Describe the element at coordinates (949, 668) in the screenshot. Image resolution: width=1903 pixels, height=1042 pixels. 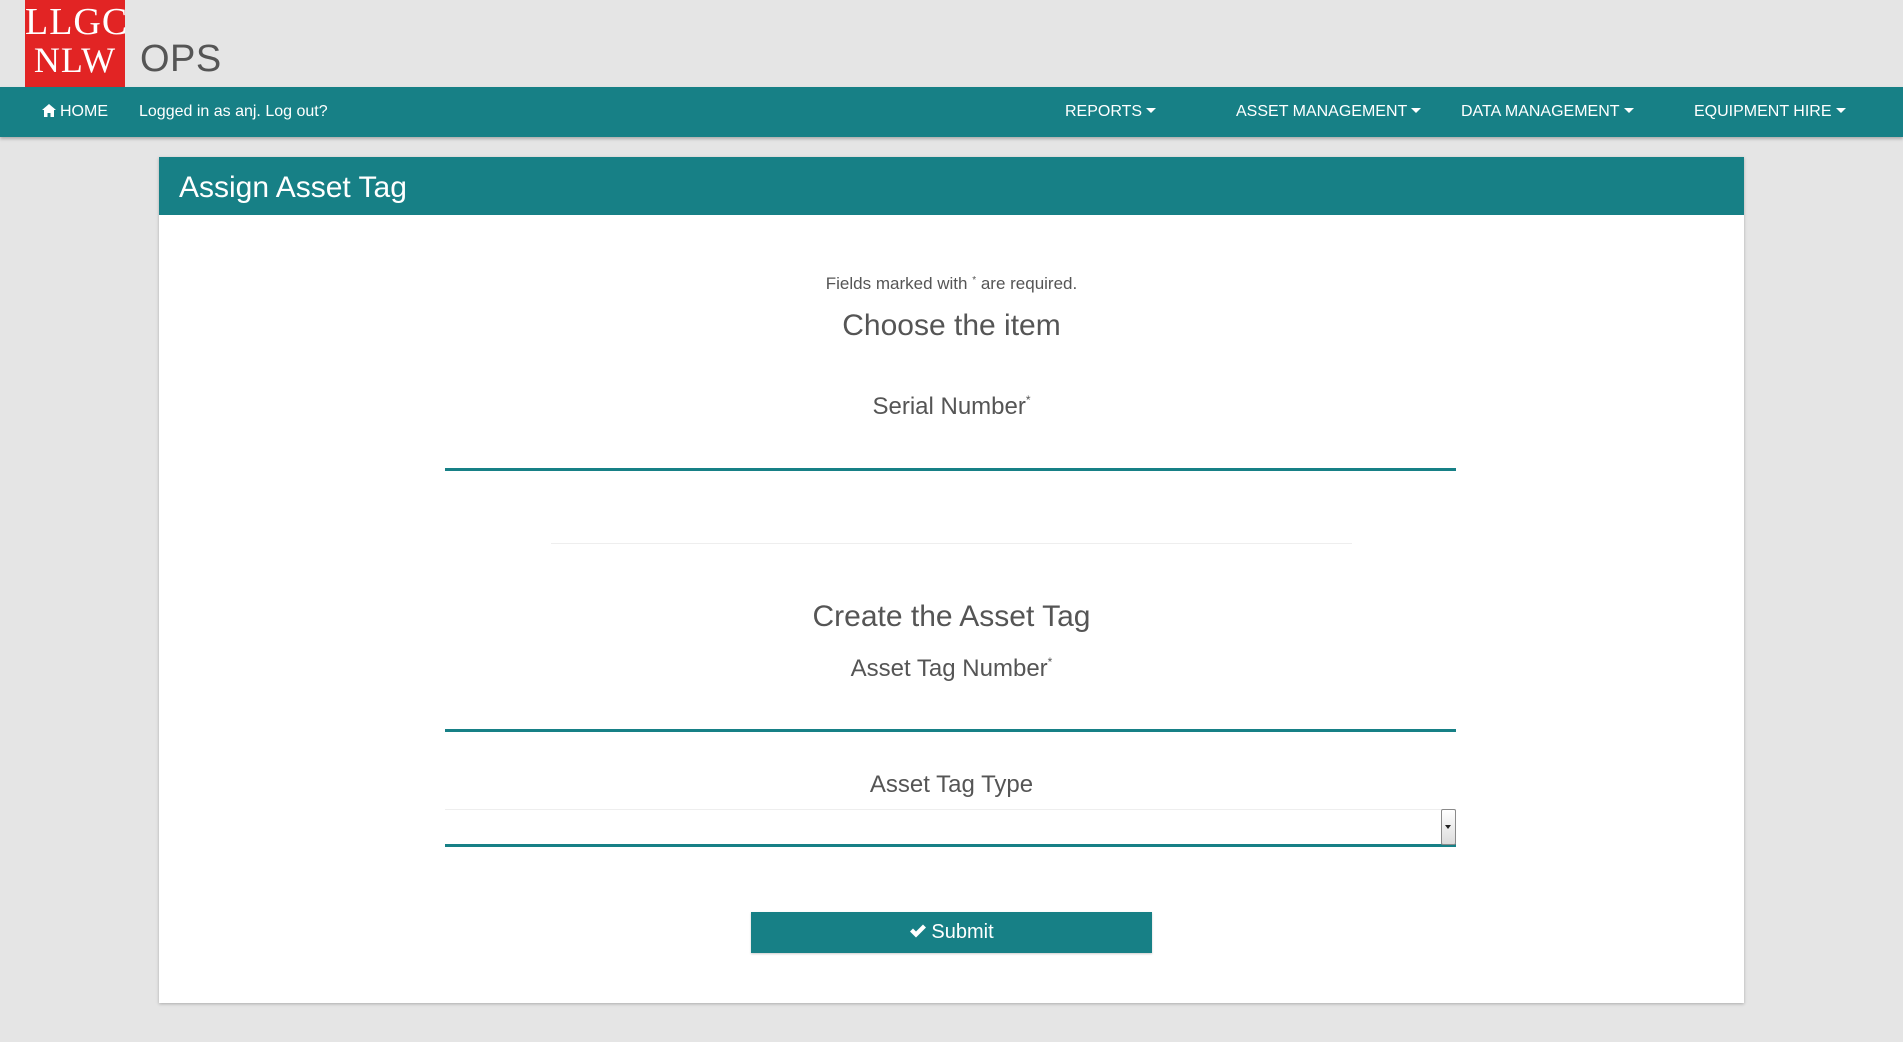
I see `asset-tag-number-label-text: Asset Tag Number` at that location.